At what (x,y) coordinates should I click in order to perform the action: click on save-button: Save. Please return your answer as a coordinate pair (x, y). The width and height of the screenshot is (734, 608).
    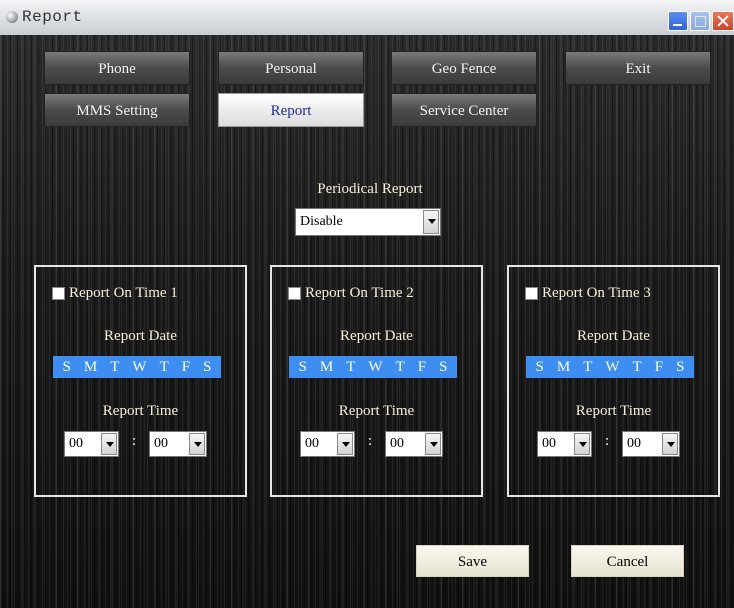
    Looking at the image, I should click on (472, 561).